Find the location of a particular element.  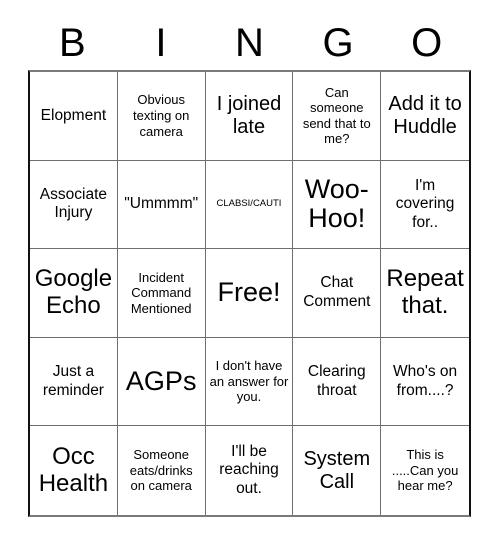

bingo-cell-r1-c1: Elopment is located at coordinates (74, 116).